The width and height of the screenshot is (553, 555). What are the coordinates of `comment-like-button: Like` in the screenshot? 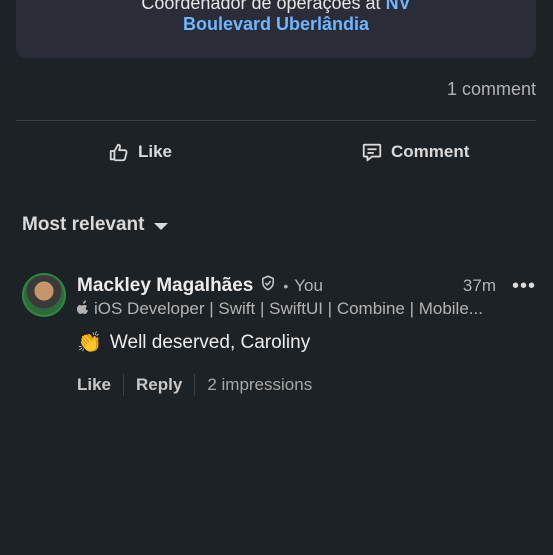 It's located at (94, 385).